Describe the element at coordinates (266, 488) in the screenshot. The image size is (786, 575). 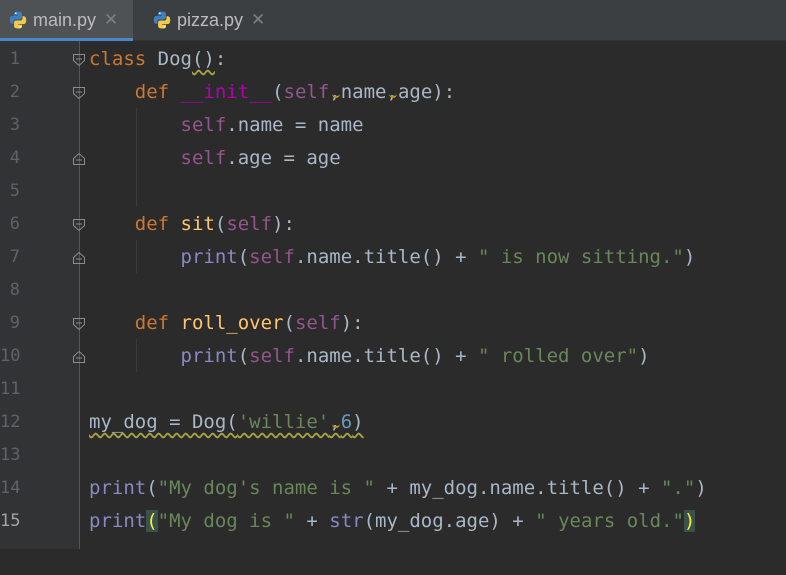
I see `code-token: "My dog's name is "` at that location.